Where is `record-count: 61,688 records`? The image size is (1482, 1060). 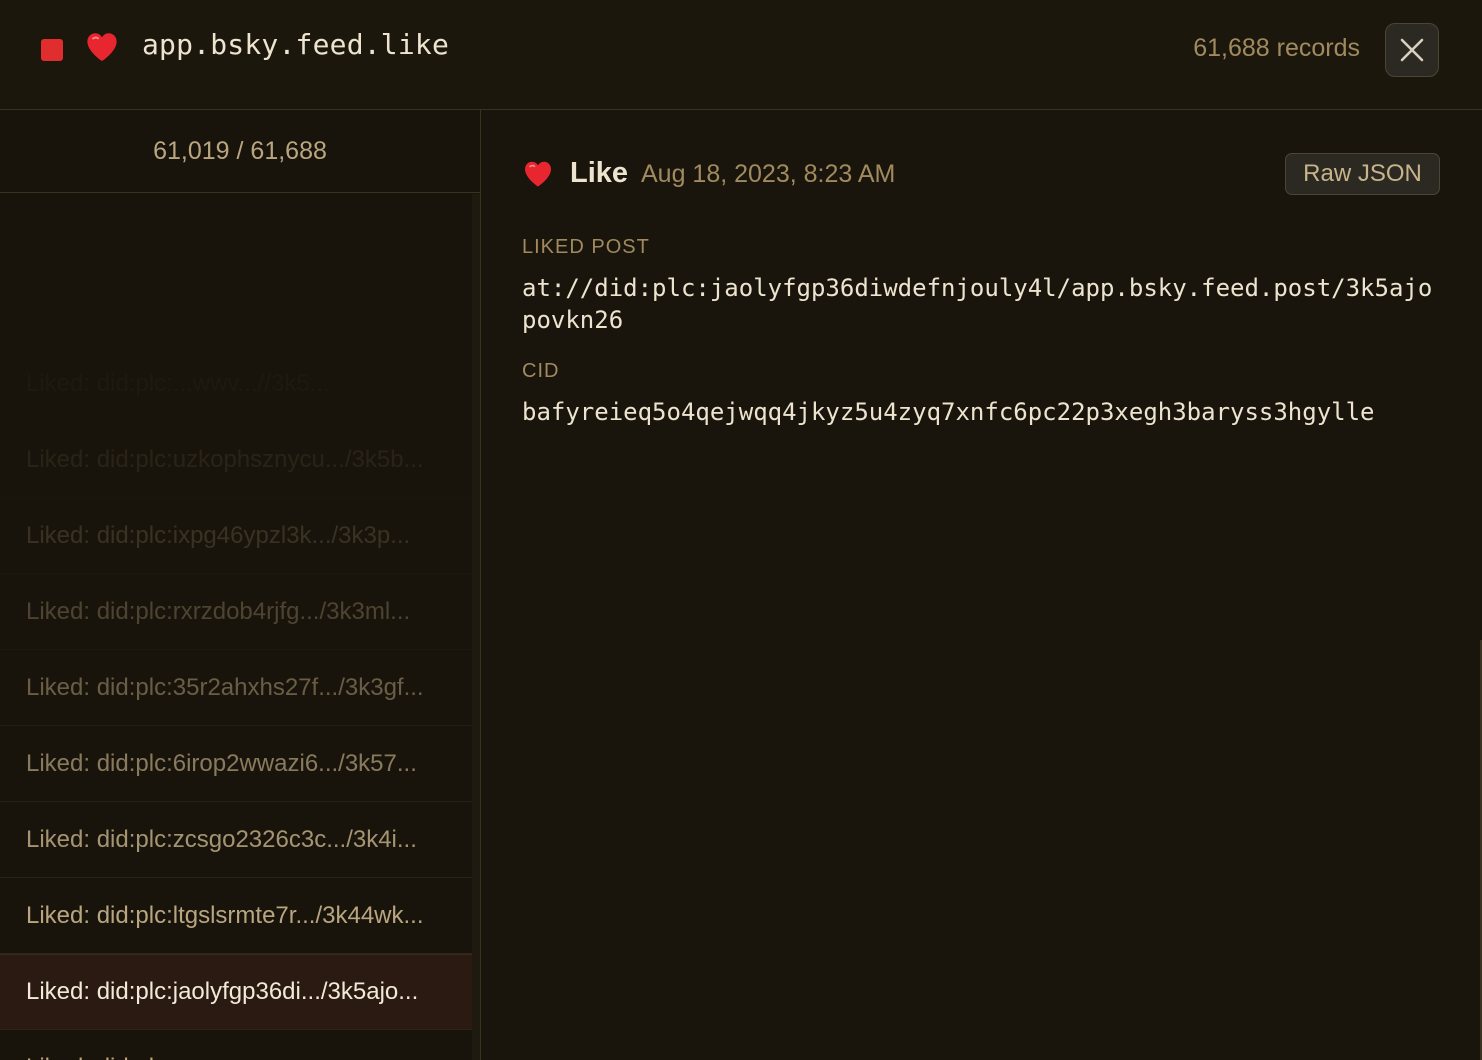 record-count: 61,688 records is located at coordinates (1276, 48).